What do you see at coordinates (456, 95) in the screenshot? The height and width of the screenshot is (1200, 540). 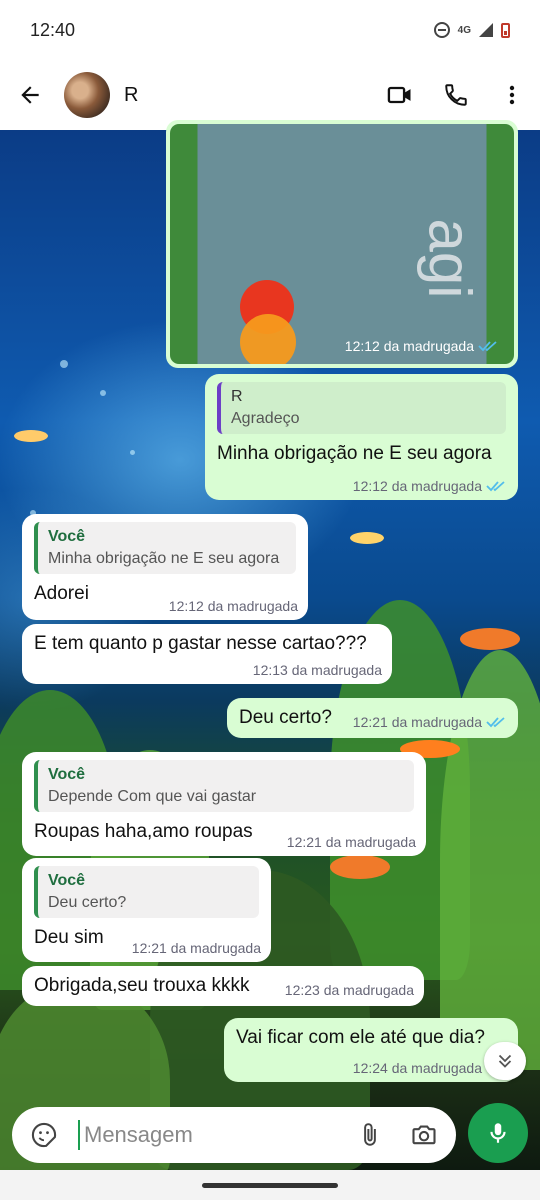 I see `phone-icon` at bounding box center [456, 95].